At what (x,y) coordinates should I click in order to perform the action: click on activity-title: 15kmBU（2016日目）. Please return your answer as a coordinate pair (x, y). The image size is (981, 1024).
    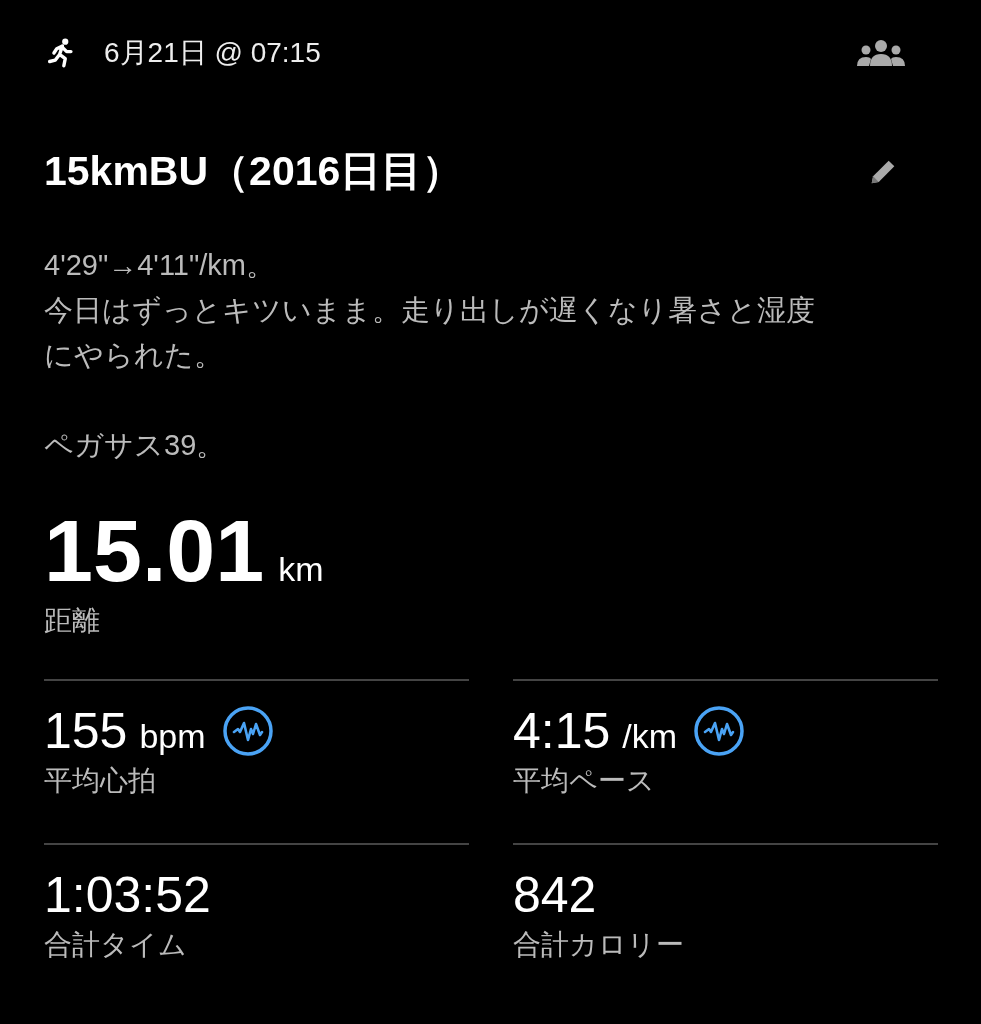
    Looking at the image, I should click on (254, 171).